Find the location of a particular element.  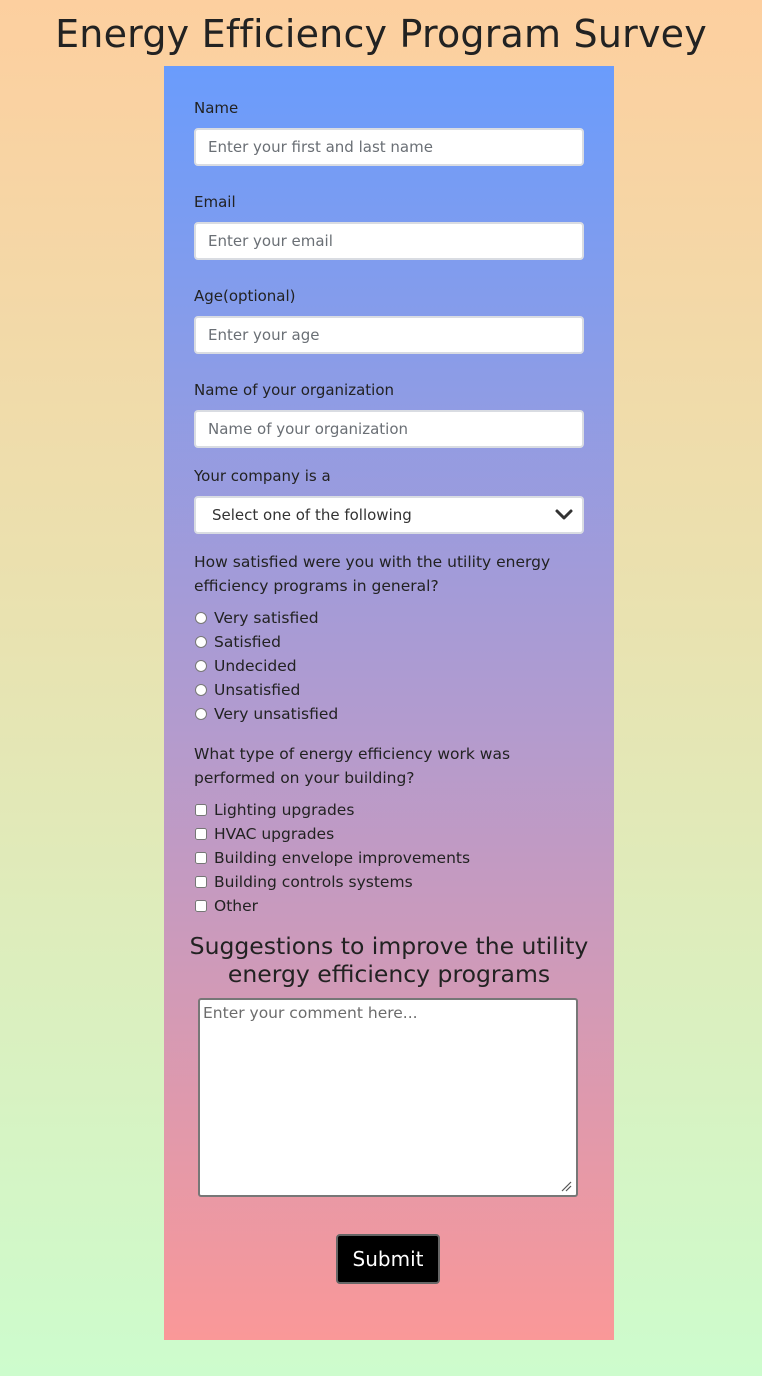

work-type-option: HVAC upgrades is located at coordinates (264, 834).